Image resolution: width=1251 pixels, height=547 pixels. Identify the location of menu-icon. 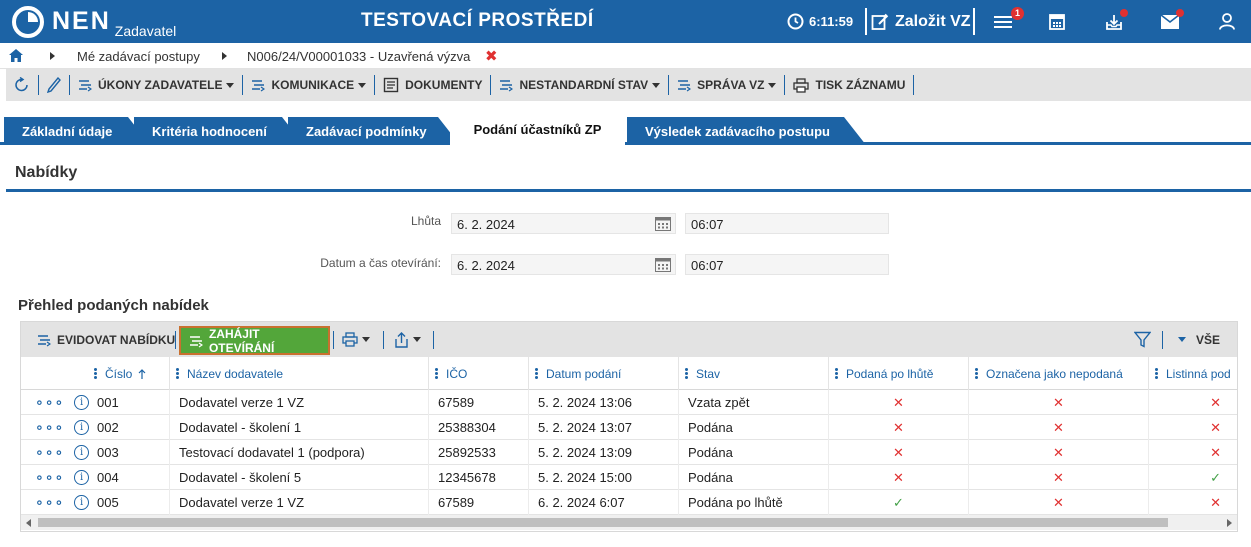
(1003, 21).